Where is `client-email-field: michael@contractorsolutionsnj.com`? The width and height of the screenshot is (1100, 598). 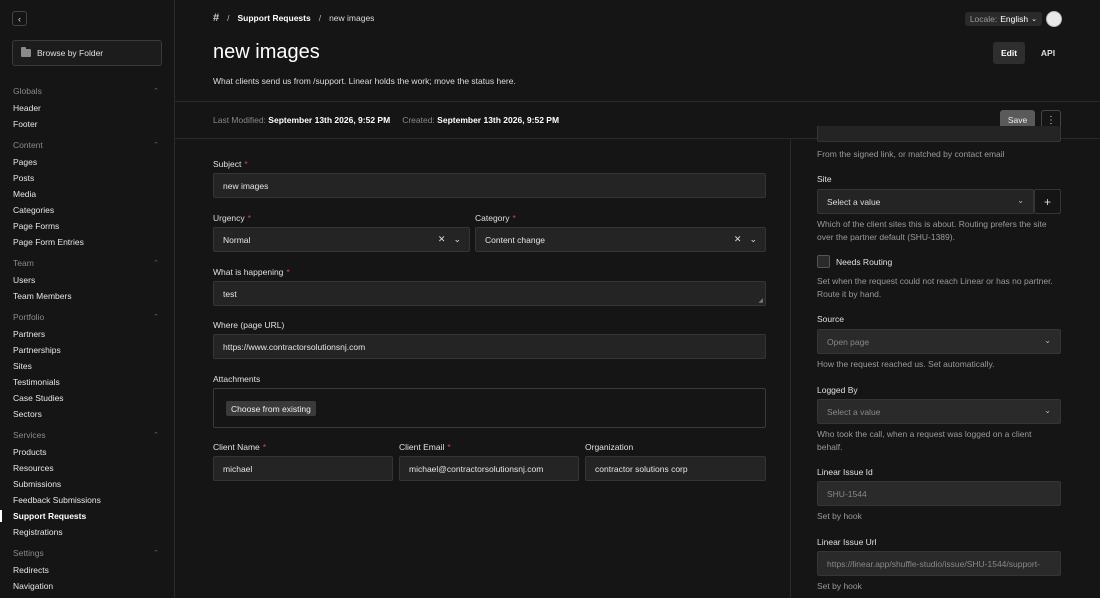 client-email-field: michael@contractorsolutionsnj.com is located at coordinates (489, 468).